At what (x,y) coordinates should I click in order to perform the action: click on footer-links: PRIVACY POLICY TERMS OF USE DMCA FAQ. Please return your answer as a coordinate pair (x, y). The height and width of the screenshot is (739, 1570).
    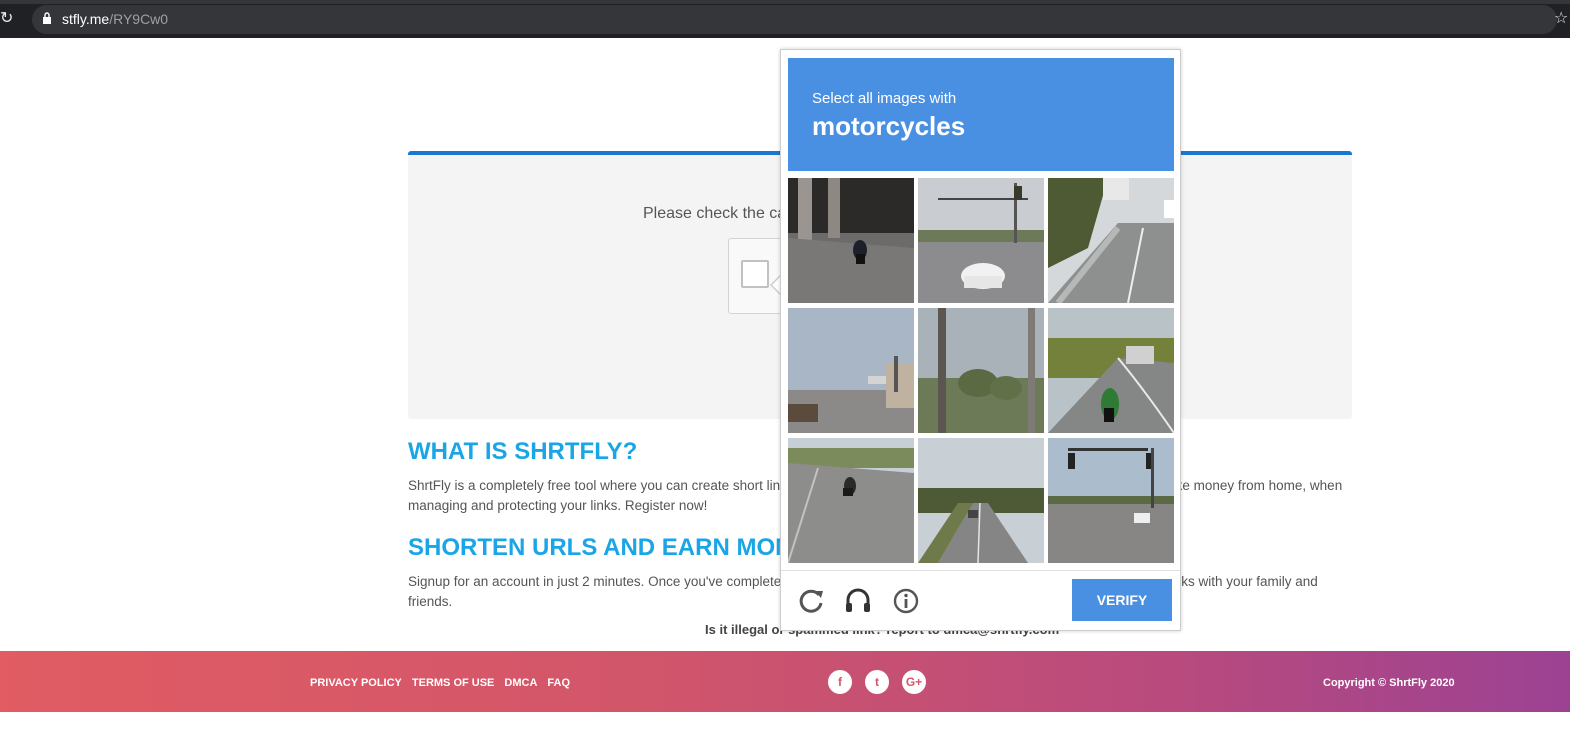
    Looking at the image, I should click on (440, 683).